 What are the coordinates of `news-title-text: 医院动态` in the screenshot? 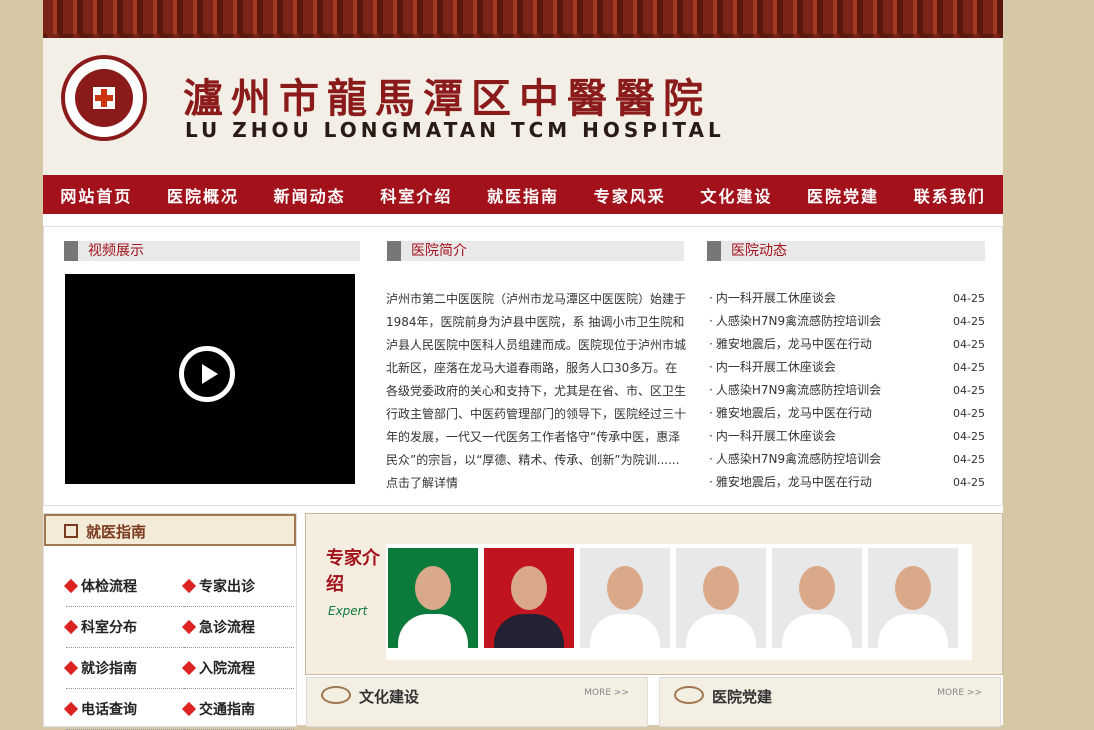 It's located at (759, 251).